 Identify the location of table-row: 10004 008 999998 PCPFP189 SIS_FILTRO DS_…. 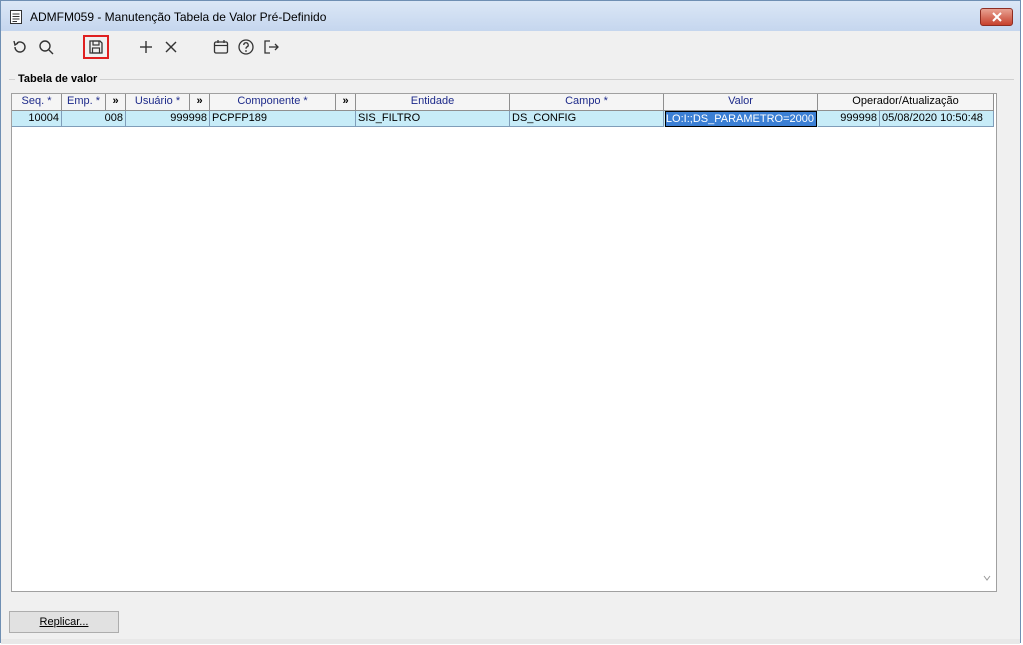
(503, 119).